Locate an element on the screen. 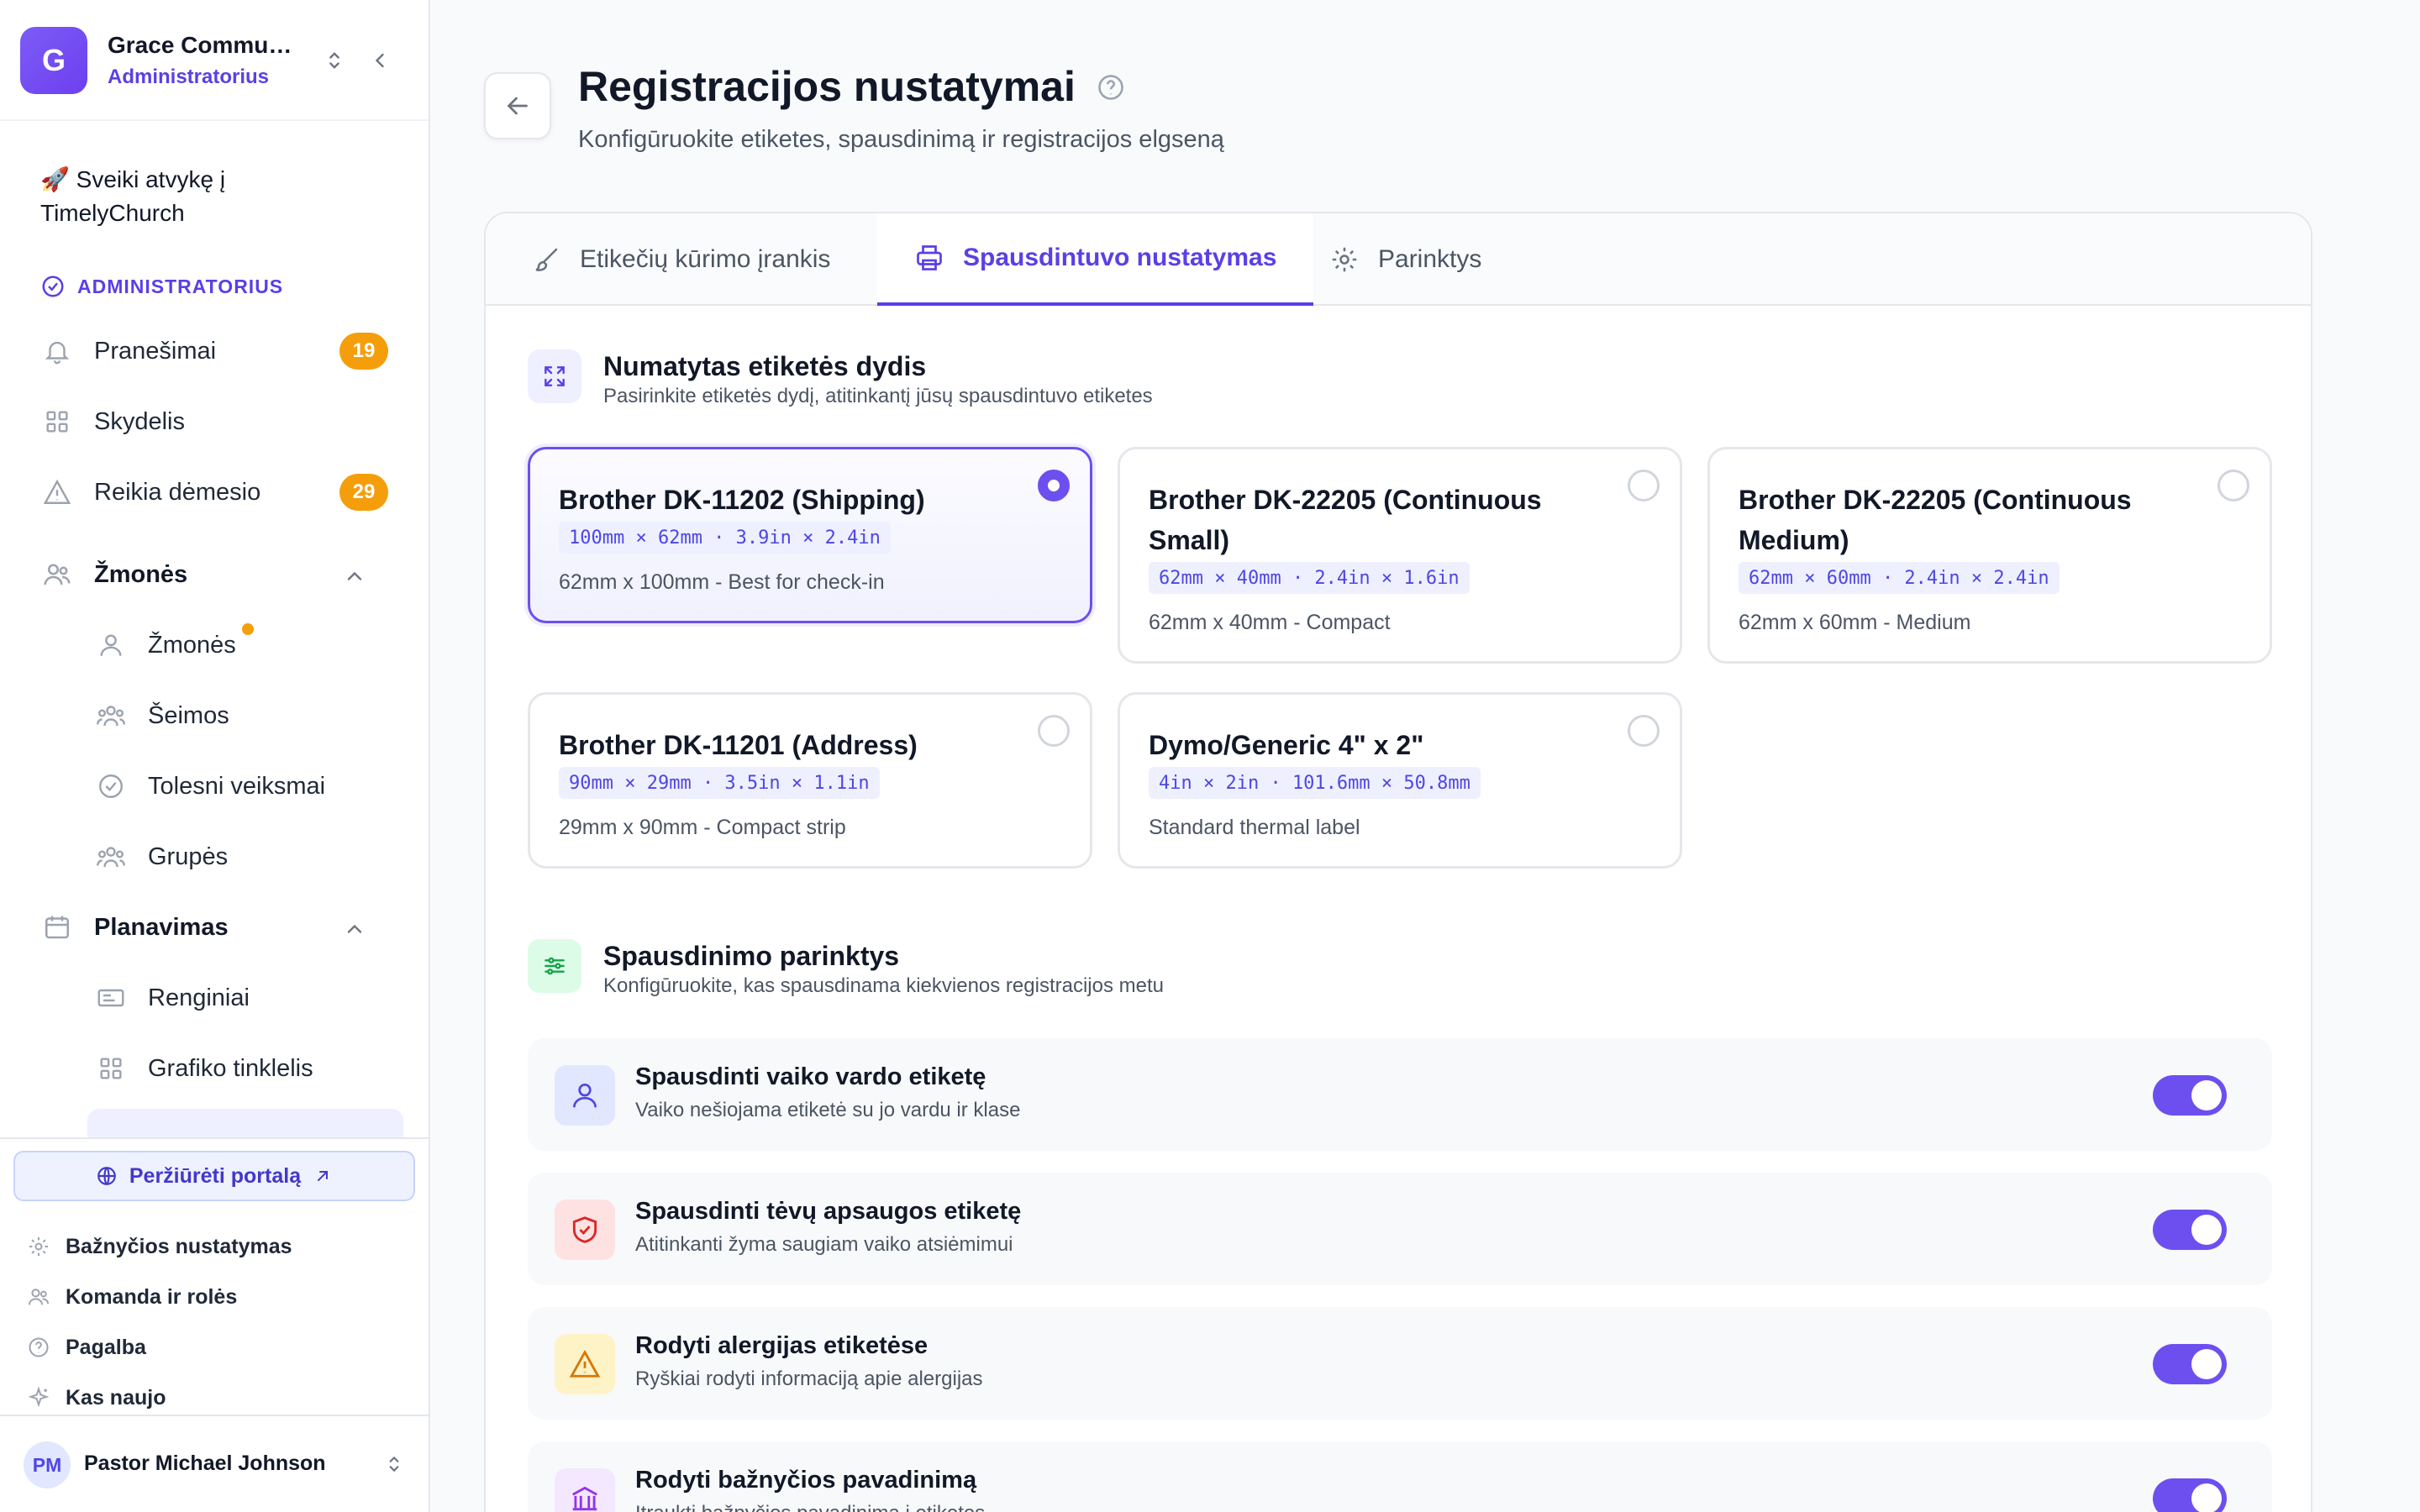 The width and height of the screenshot is (2420, 1512). radio-selected is located at coordinates (1054, 485).